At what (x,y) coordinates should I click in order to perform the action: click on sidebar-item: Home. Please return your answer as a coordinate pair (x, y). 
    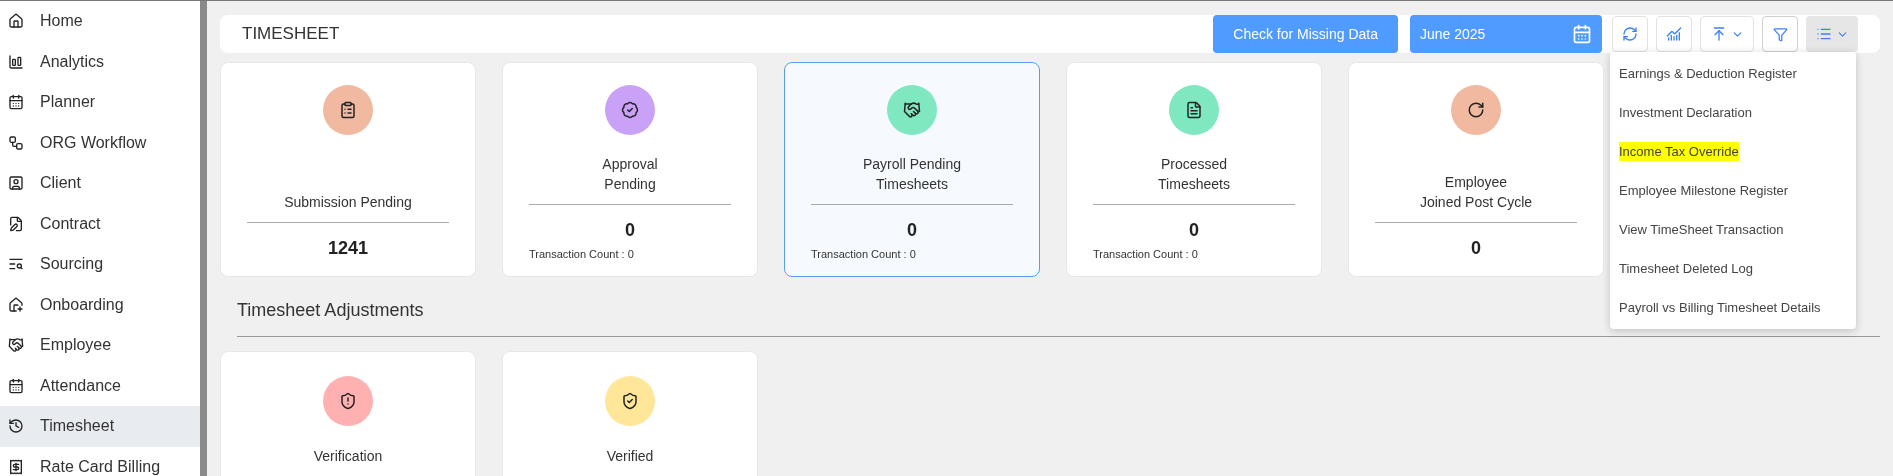
    Looking at the image, I should click on (100, 21).